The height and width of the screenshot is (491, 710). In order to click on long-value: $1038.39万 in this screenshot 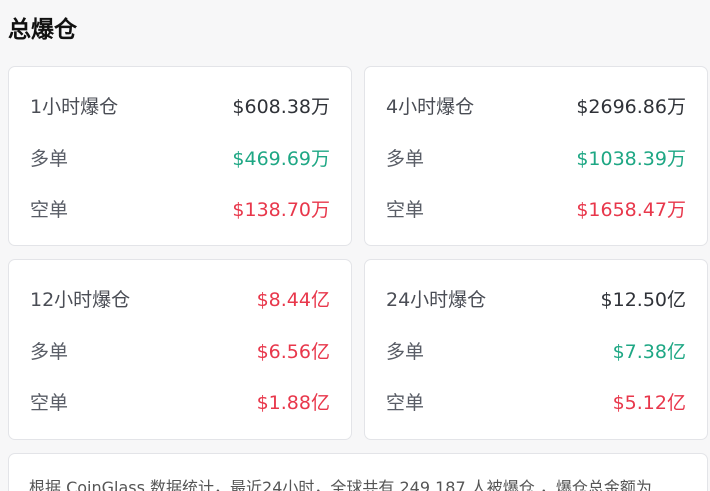, I will do `click(631, 159)`.